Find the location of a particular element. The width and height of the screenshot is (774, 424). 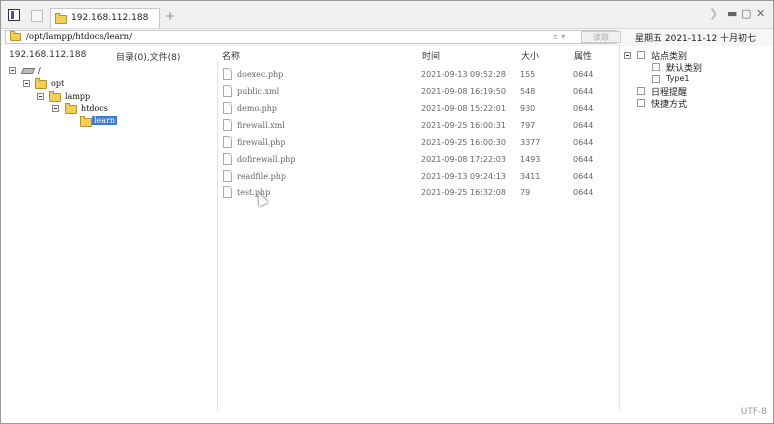

file-name: firewall.php is located at coordinates (261, 142).